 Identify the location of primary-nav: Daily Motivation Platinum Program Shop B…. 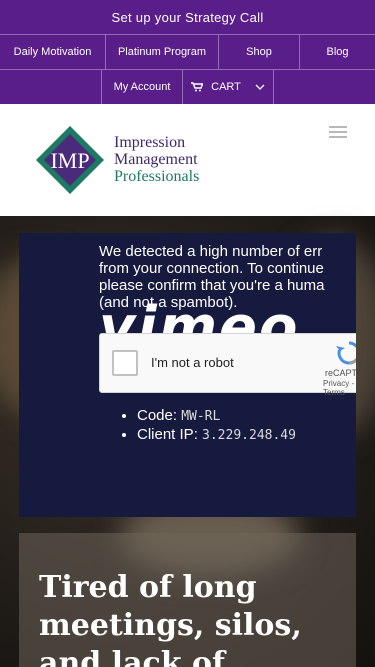
(187, 51).